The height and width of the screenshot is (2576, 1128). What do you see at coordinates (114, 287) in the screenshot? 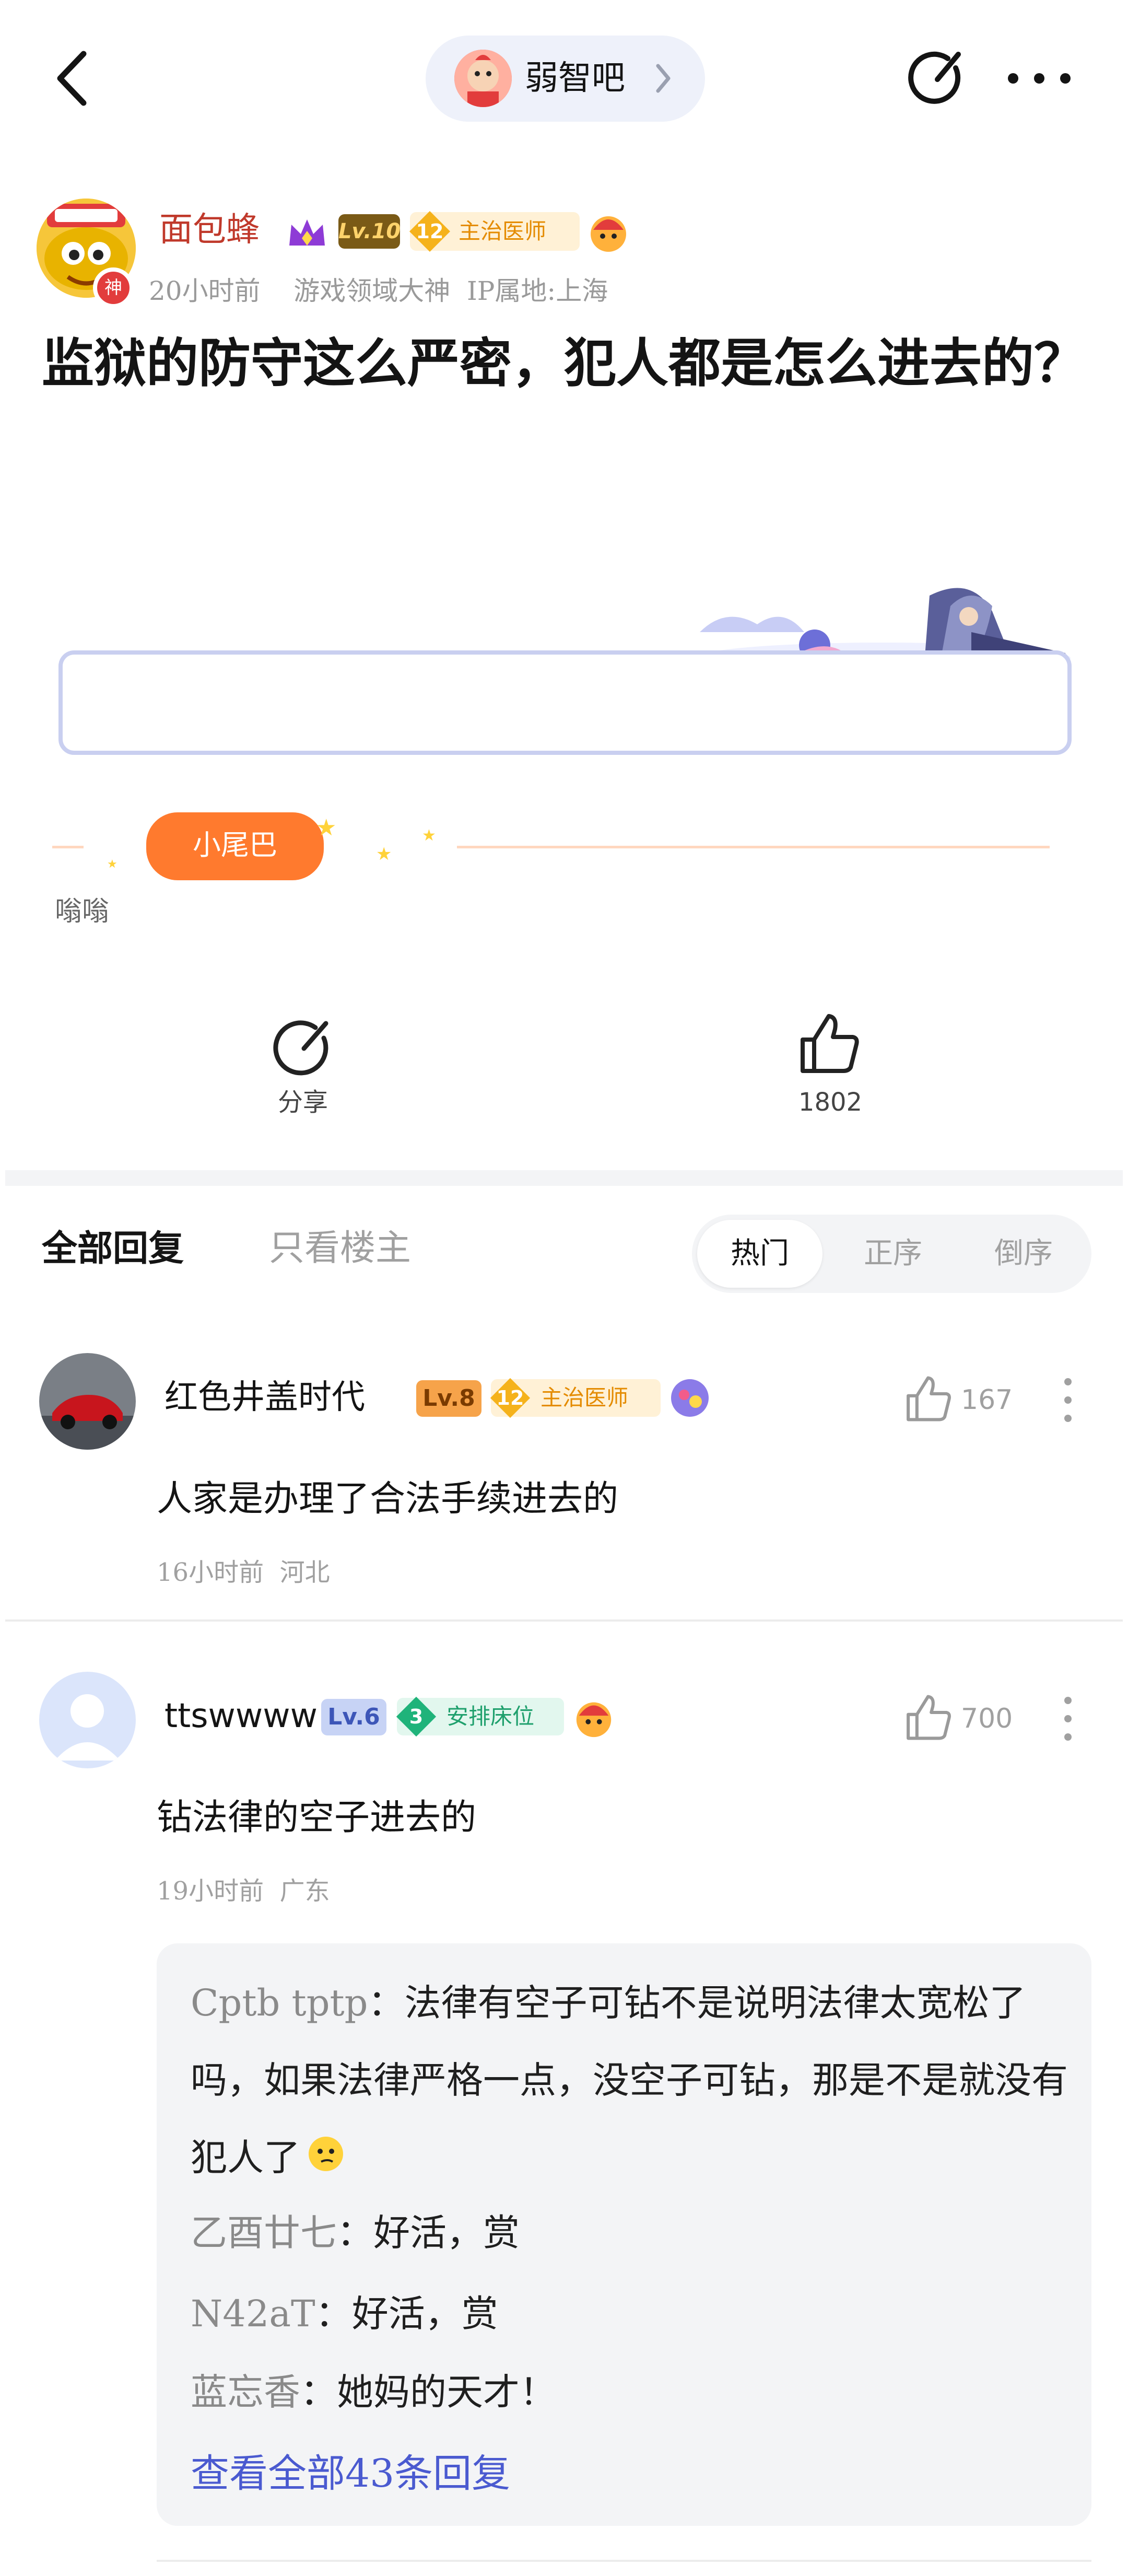
I see `god-badge: 神` at bounding box center [114, 287].